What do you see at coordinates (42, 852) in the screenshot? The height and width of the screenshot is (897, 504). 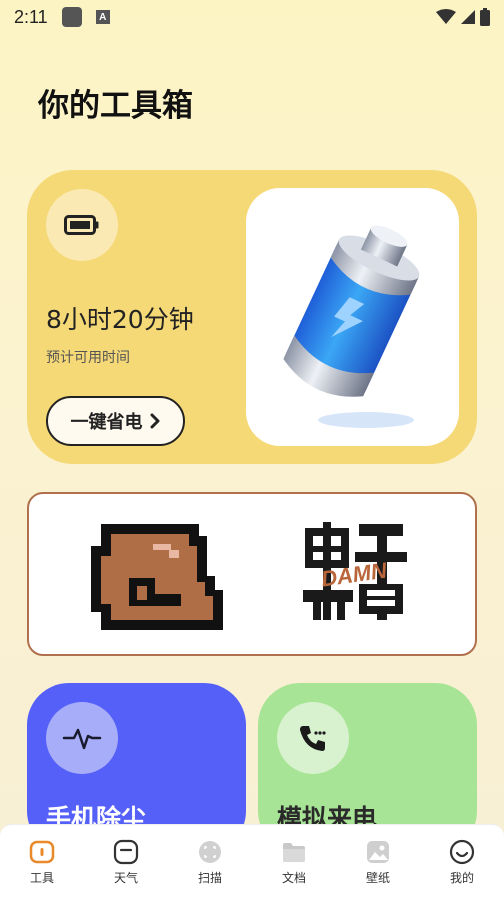 I see `toolbox-icon` at bounding box center [42, 852].